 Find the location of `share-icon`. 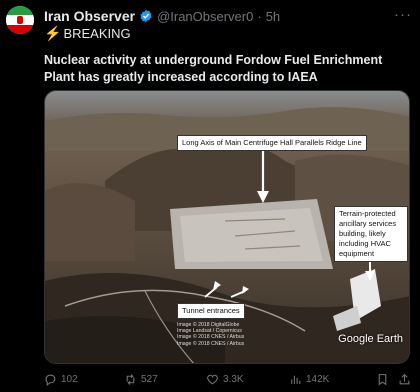

share-icon is located at coordinates (404, 378).